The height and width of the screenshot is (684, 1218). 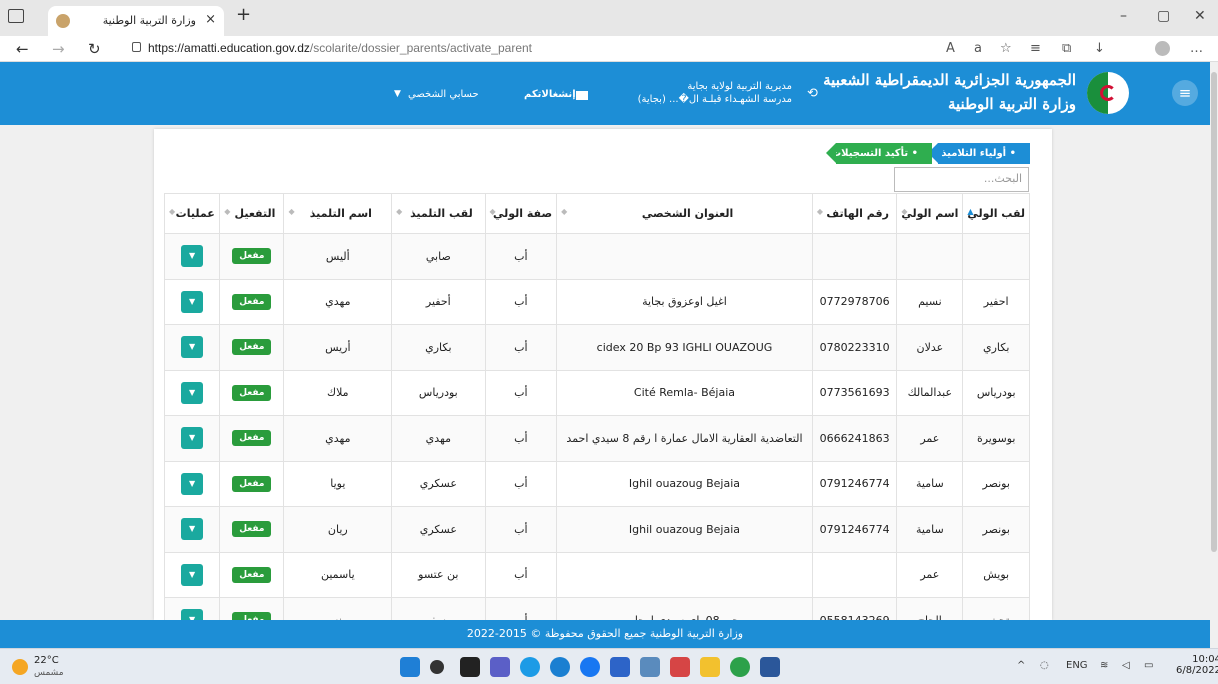 I want to click on translate-icon: a, so click(x=978, y=48).